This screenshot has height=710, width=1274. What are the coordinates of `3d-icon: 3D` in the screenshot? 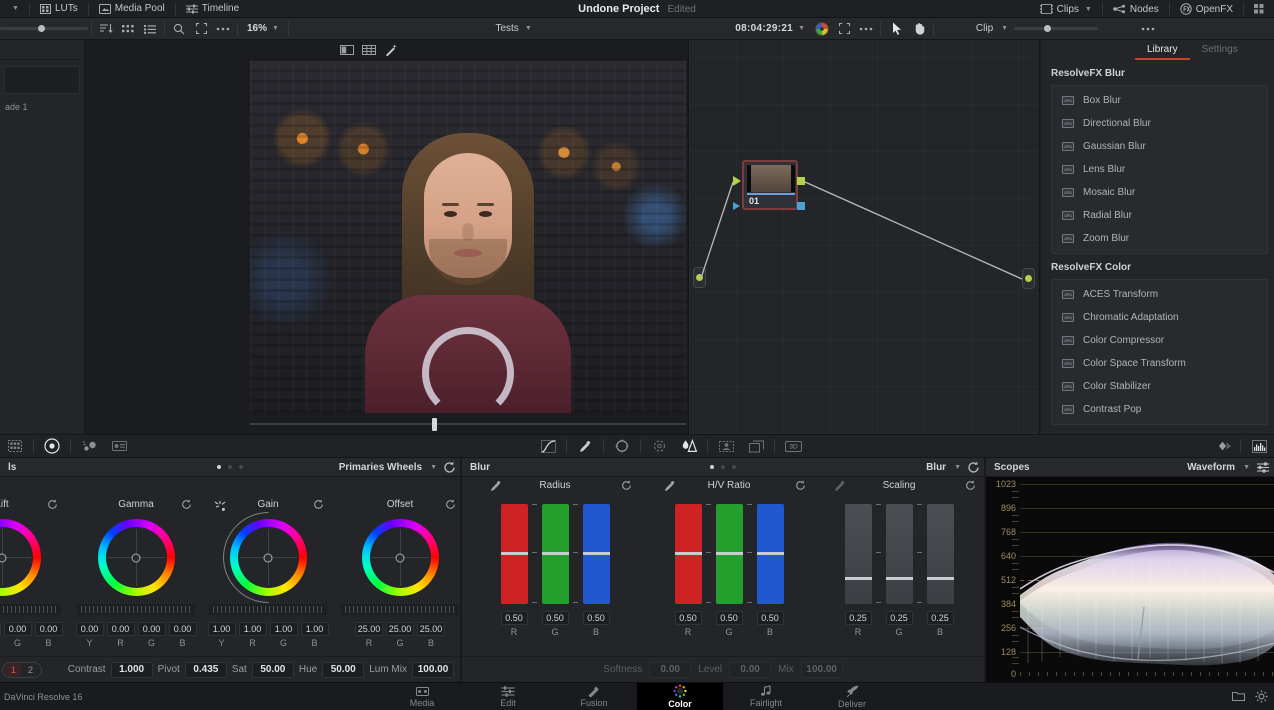 It's located at (793, 446).